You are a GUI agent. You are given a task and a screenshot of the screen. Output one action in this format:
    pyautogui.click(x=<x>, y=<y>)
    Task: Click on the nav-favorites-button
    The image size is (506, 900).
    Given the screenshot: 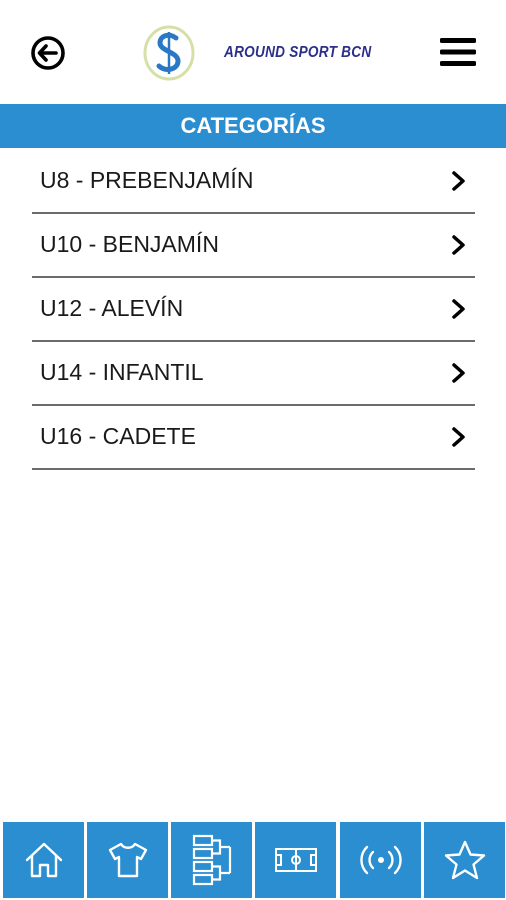 What is the action you would take?
    pyautogui.click(x=464, y=860)
    